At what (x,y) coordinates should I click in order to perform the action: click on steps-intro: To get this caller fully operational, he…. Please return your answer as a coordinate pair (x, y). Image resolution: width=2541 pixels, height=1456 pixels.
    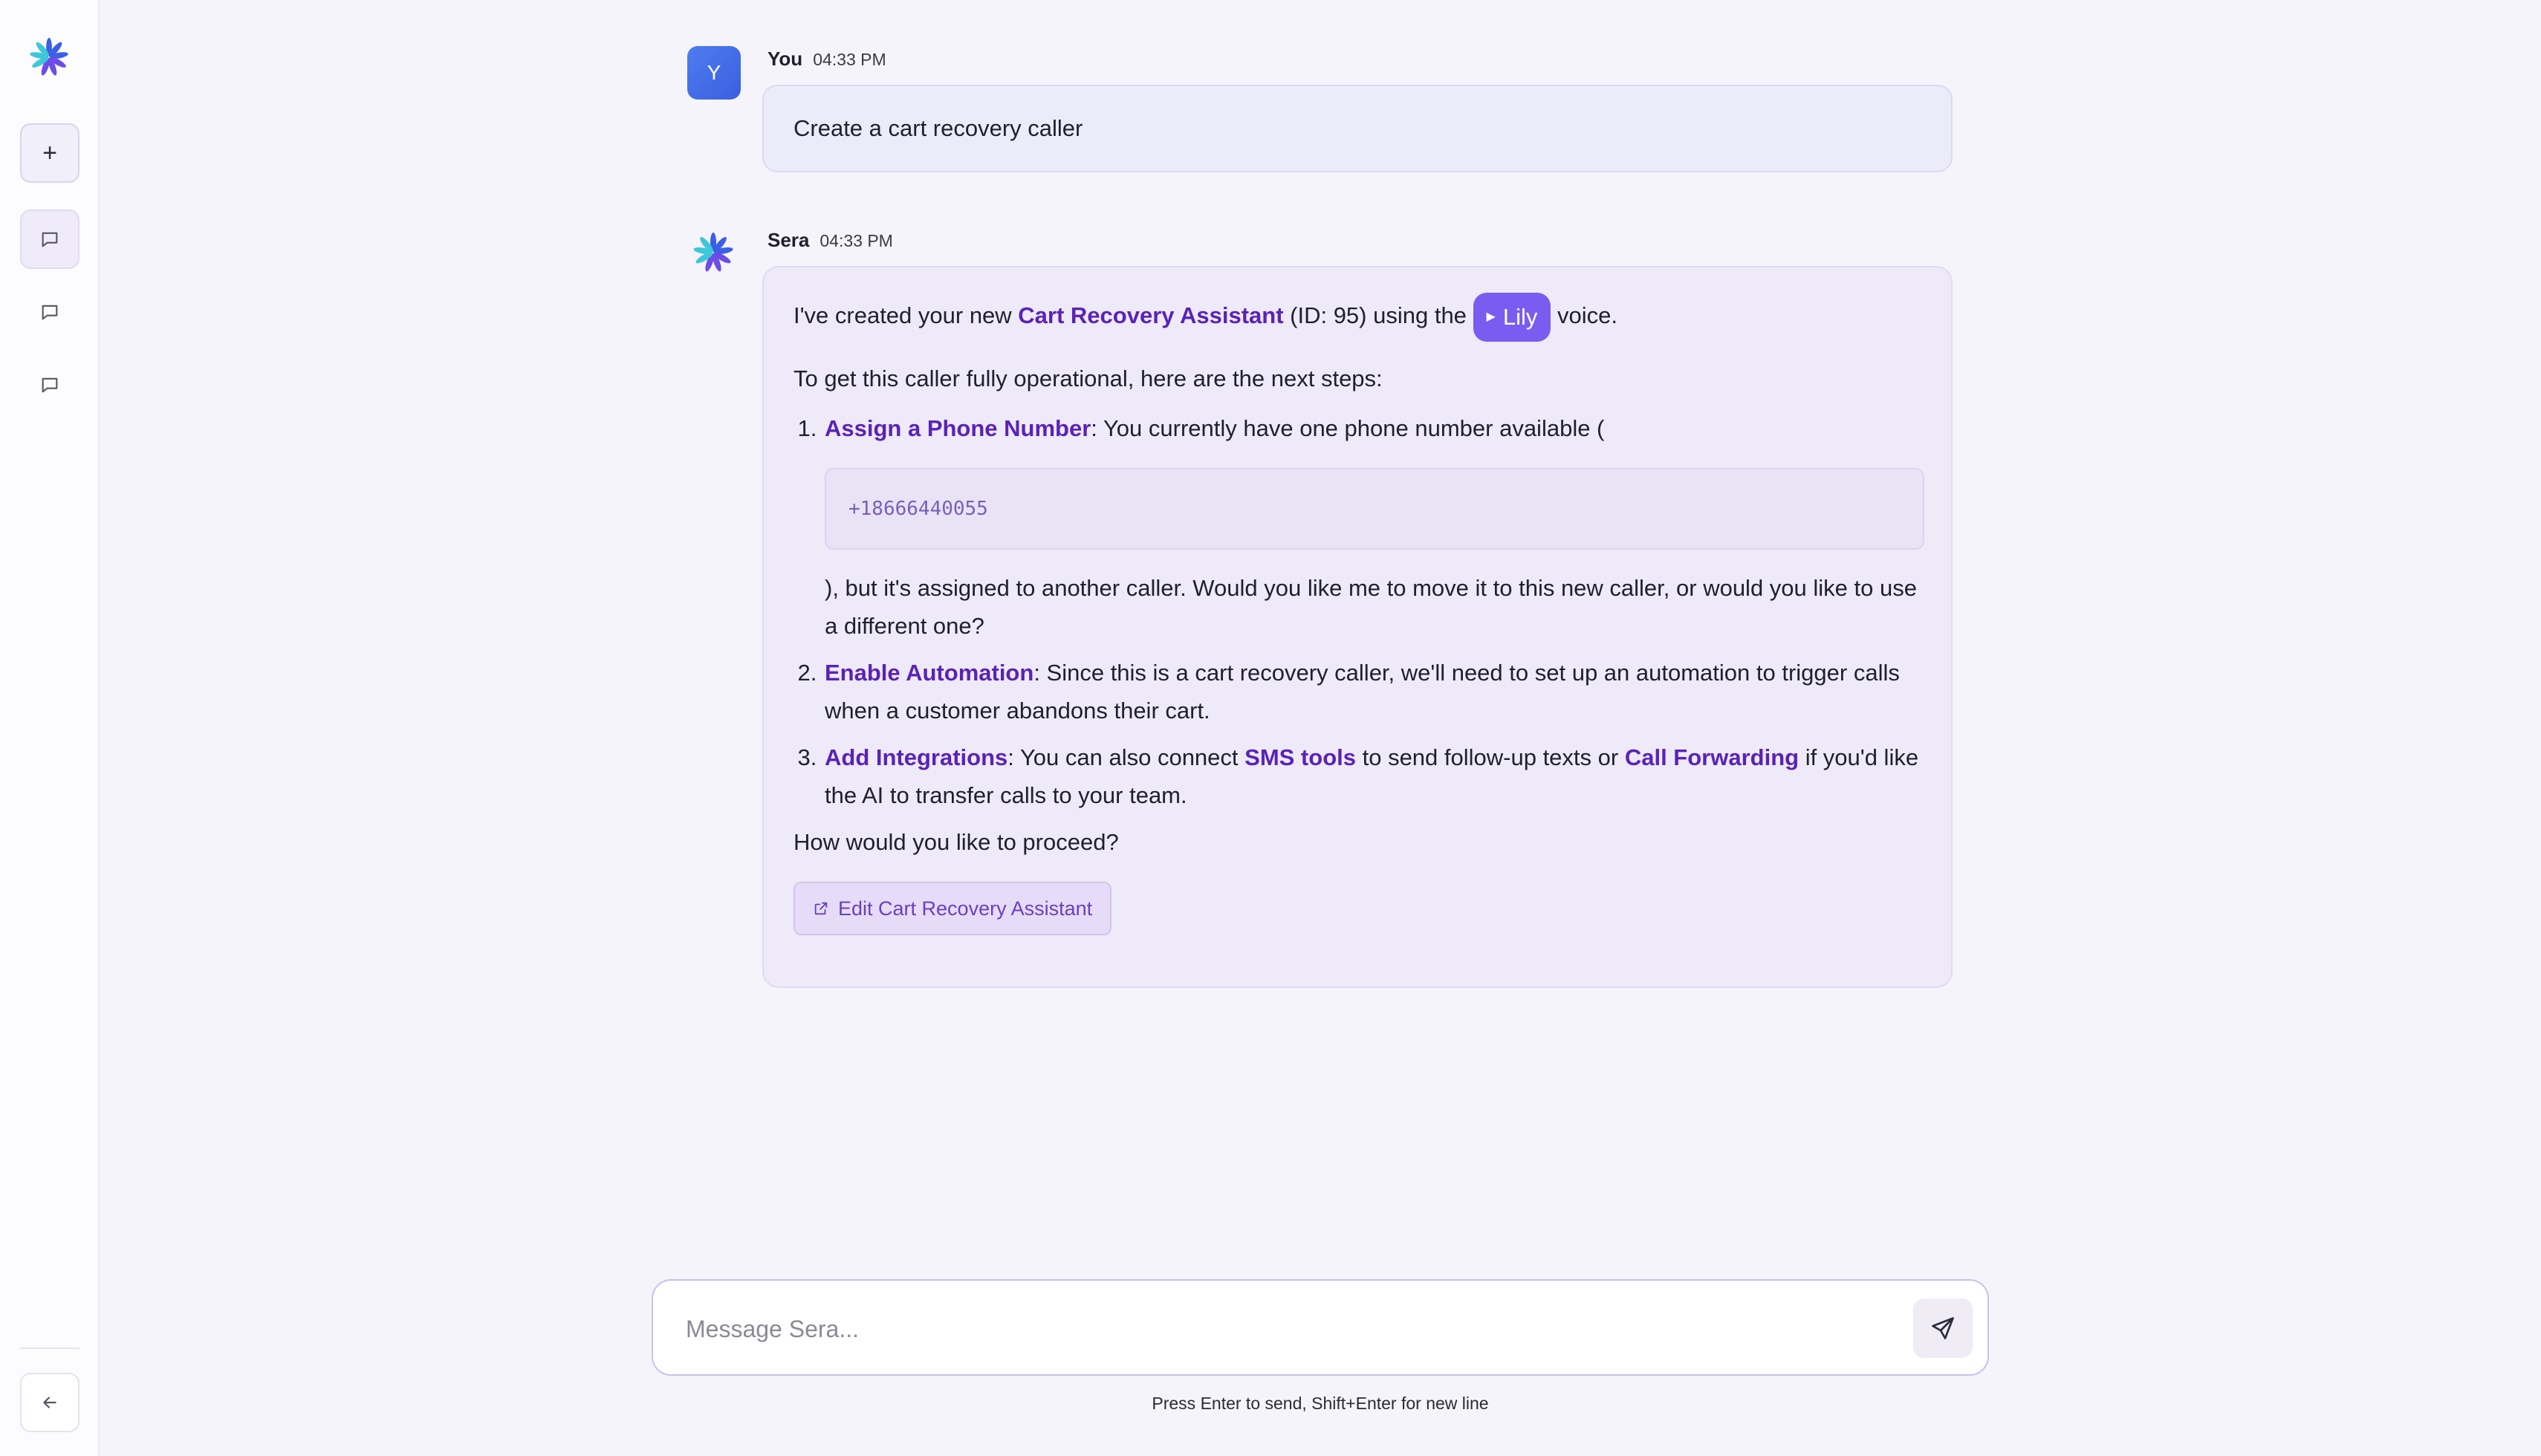
    Looking at the image, I should click on (1088, 378).